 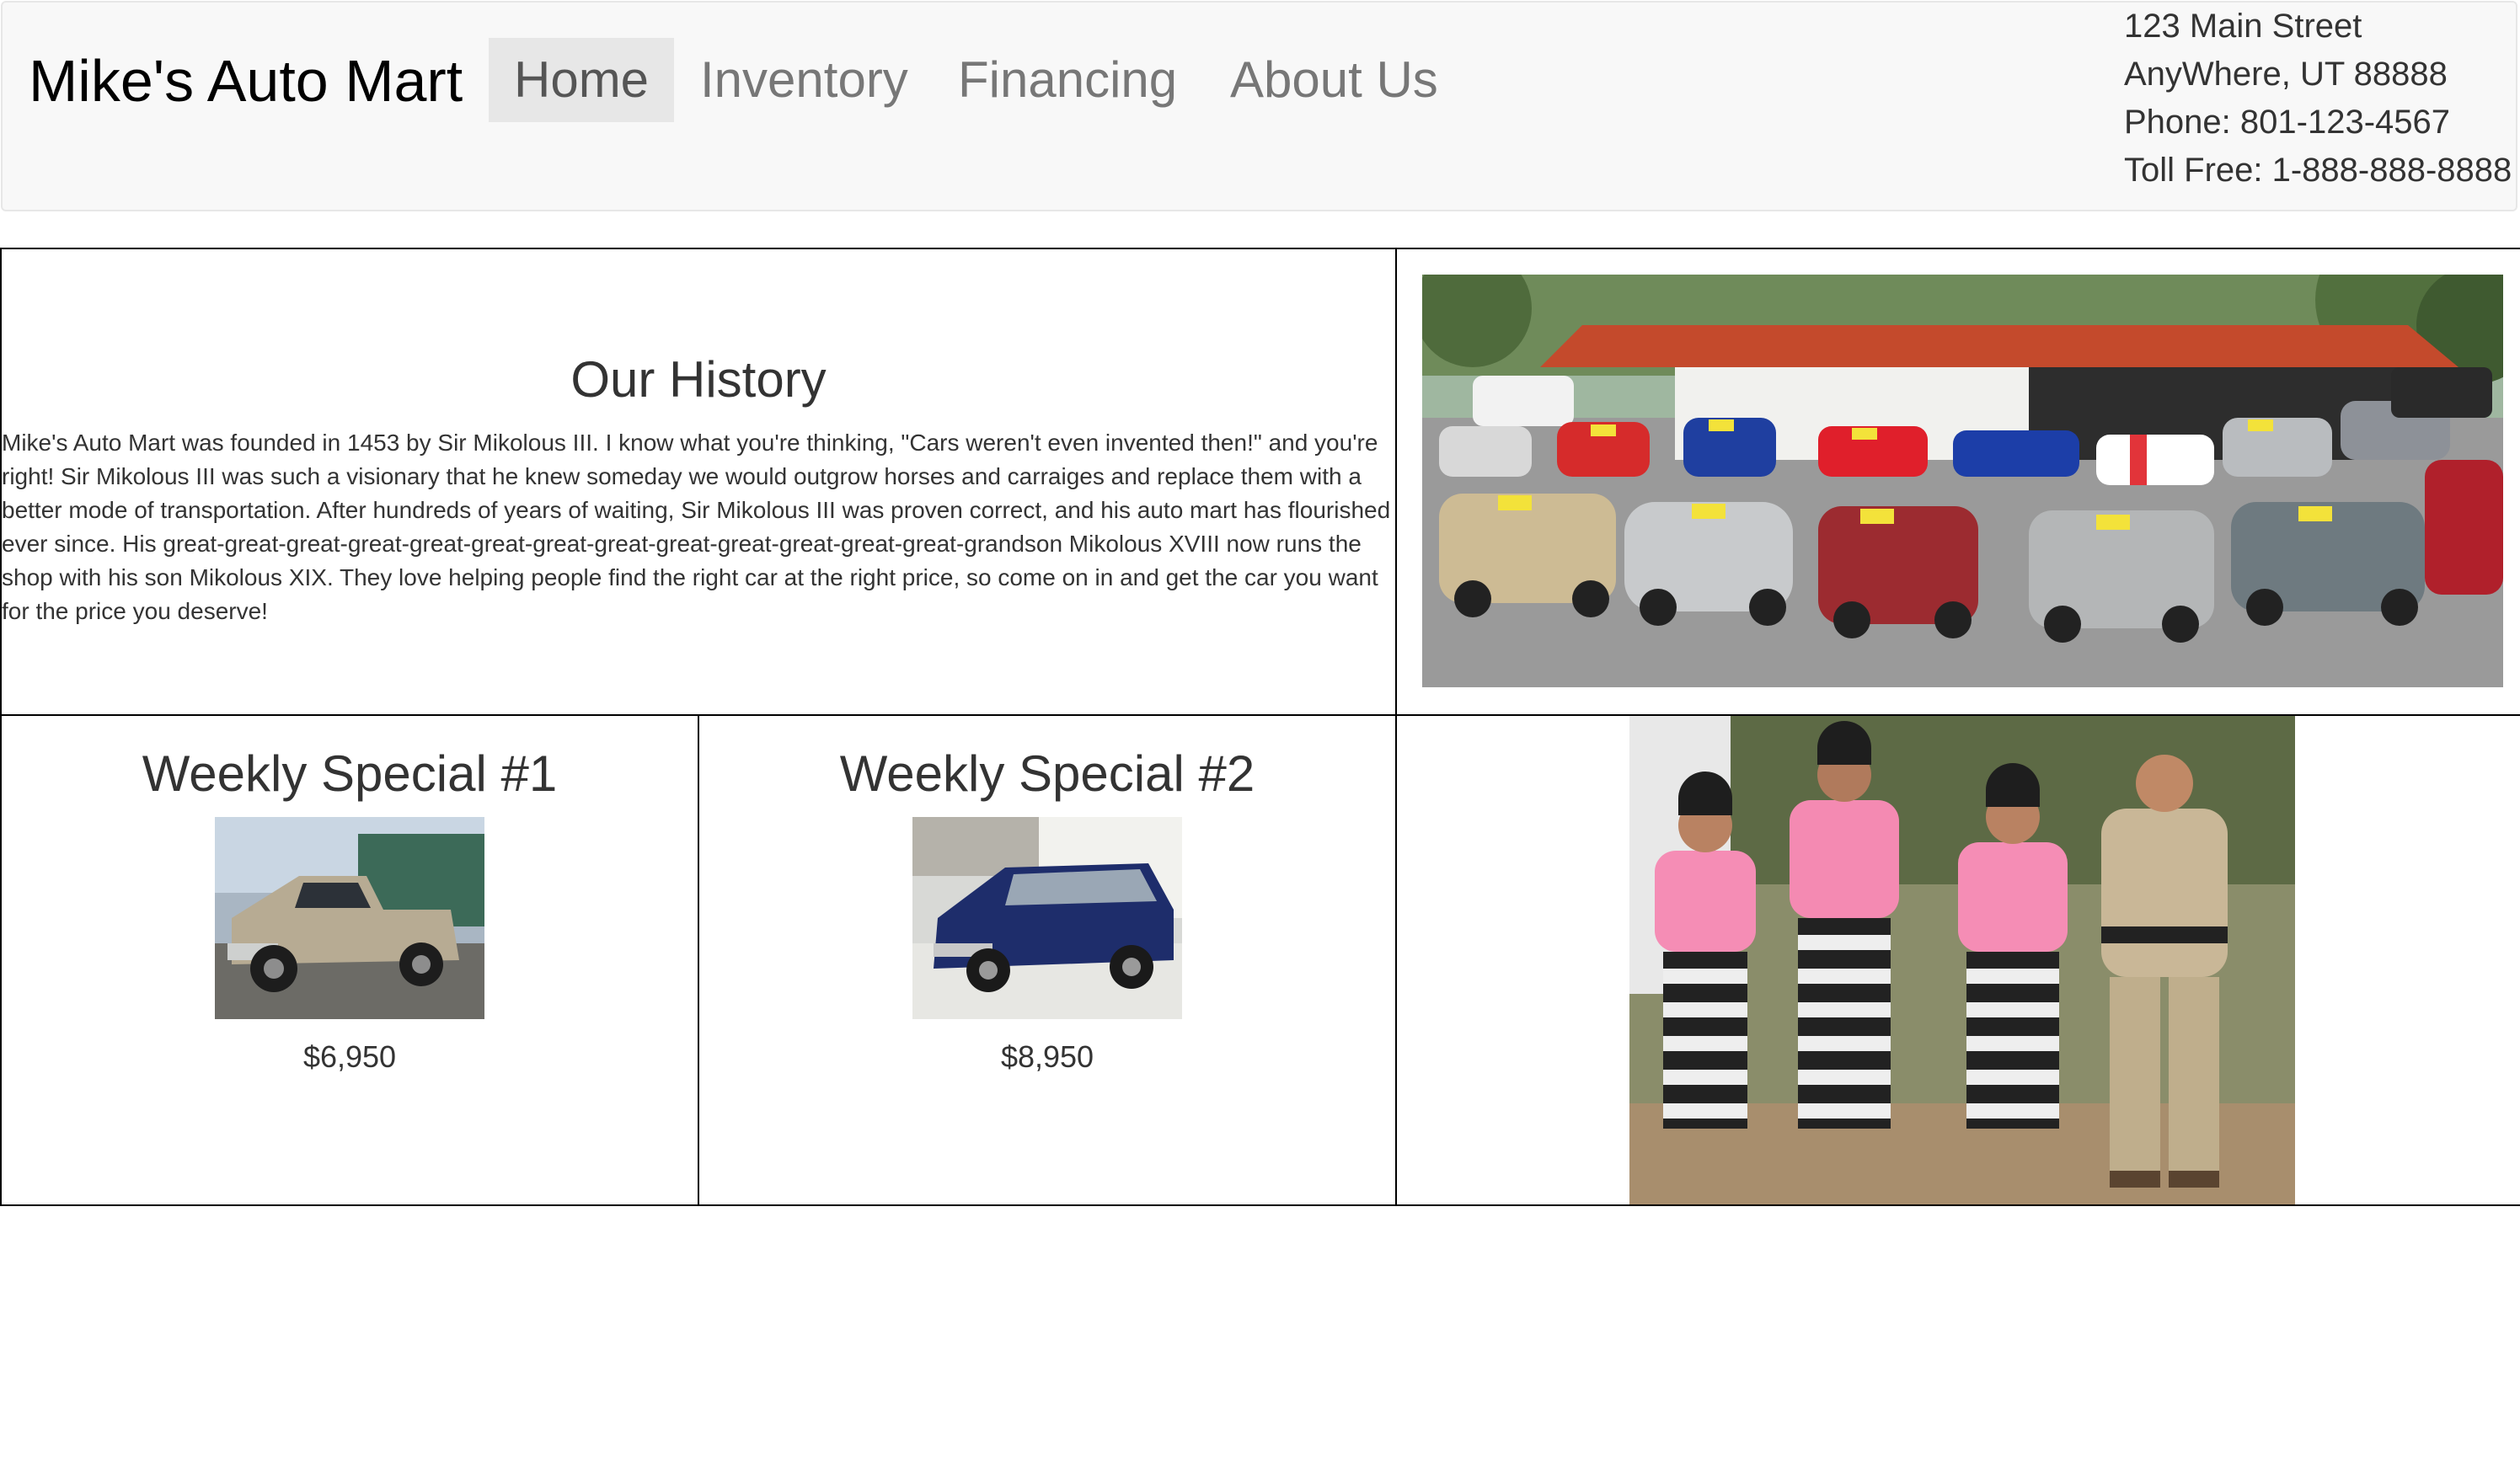 What do you see at coordinates (349, 1056) in the screenshot?
I see `weekly-special-1-price: $6,950` at bounding box center [349, 1056].